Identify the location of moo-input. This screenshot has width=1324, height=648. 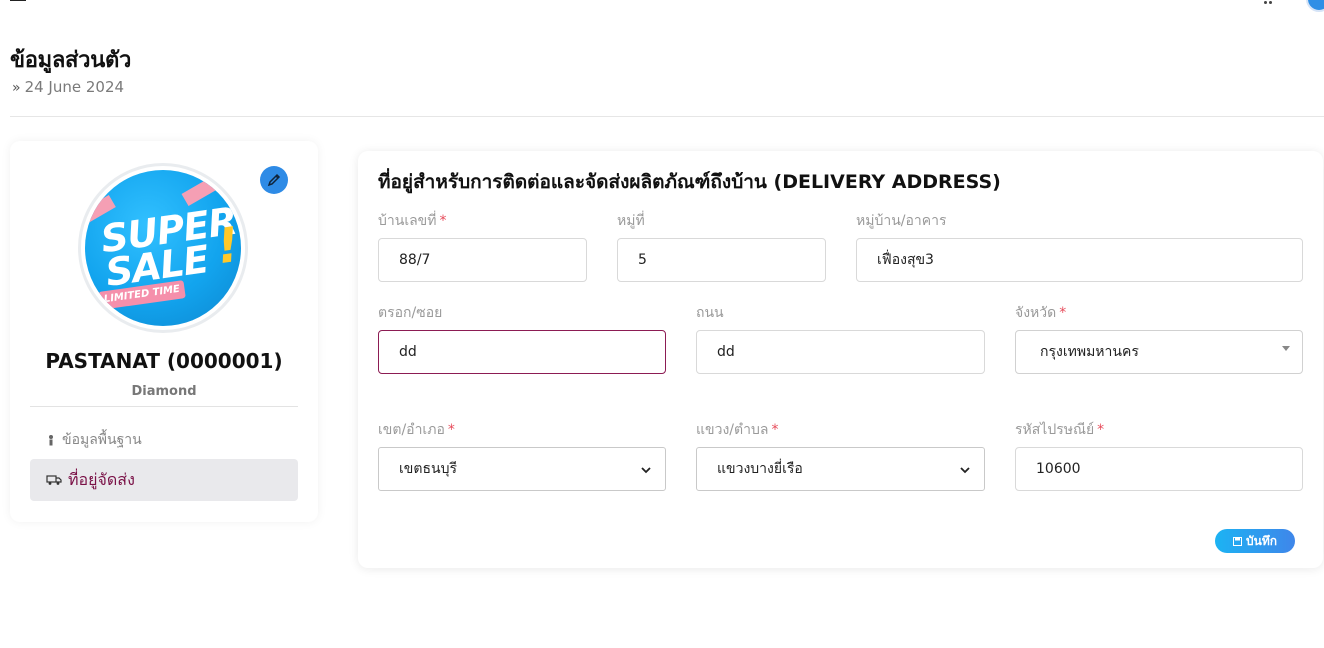
(721, 260).